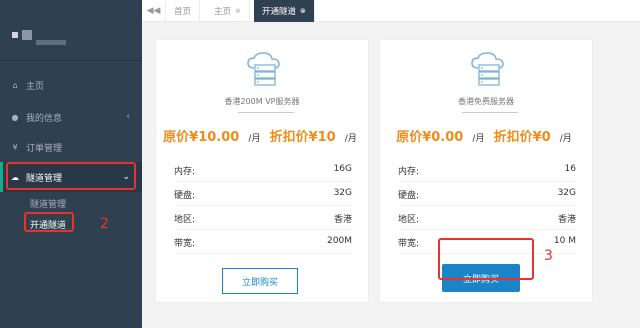 The height and width of the screenshot is (328, 640). I want to click on card-title: 香港200M VP服务器, so click(262, 101).